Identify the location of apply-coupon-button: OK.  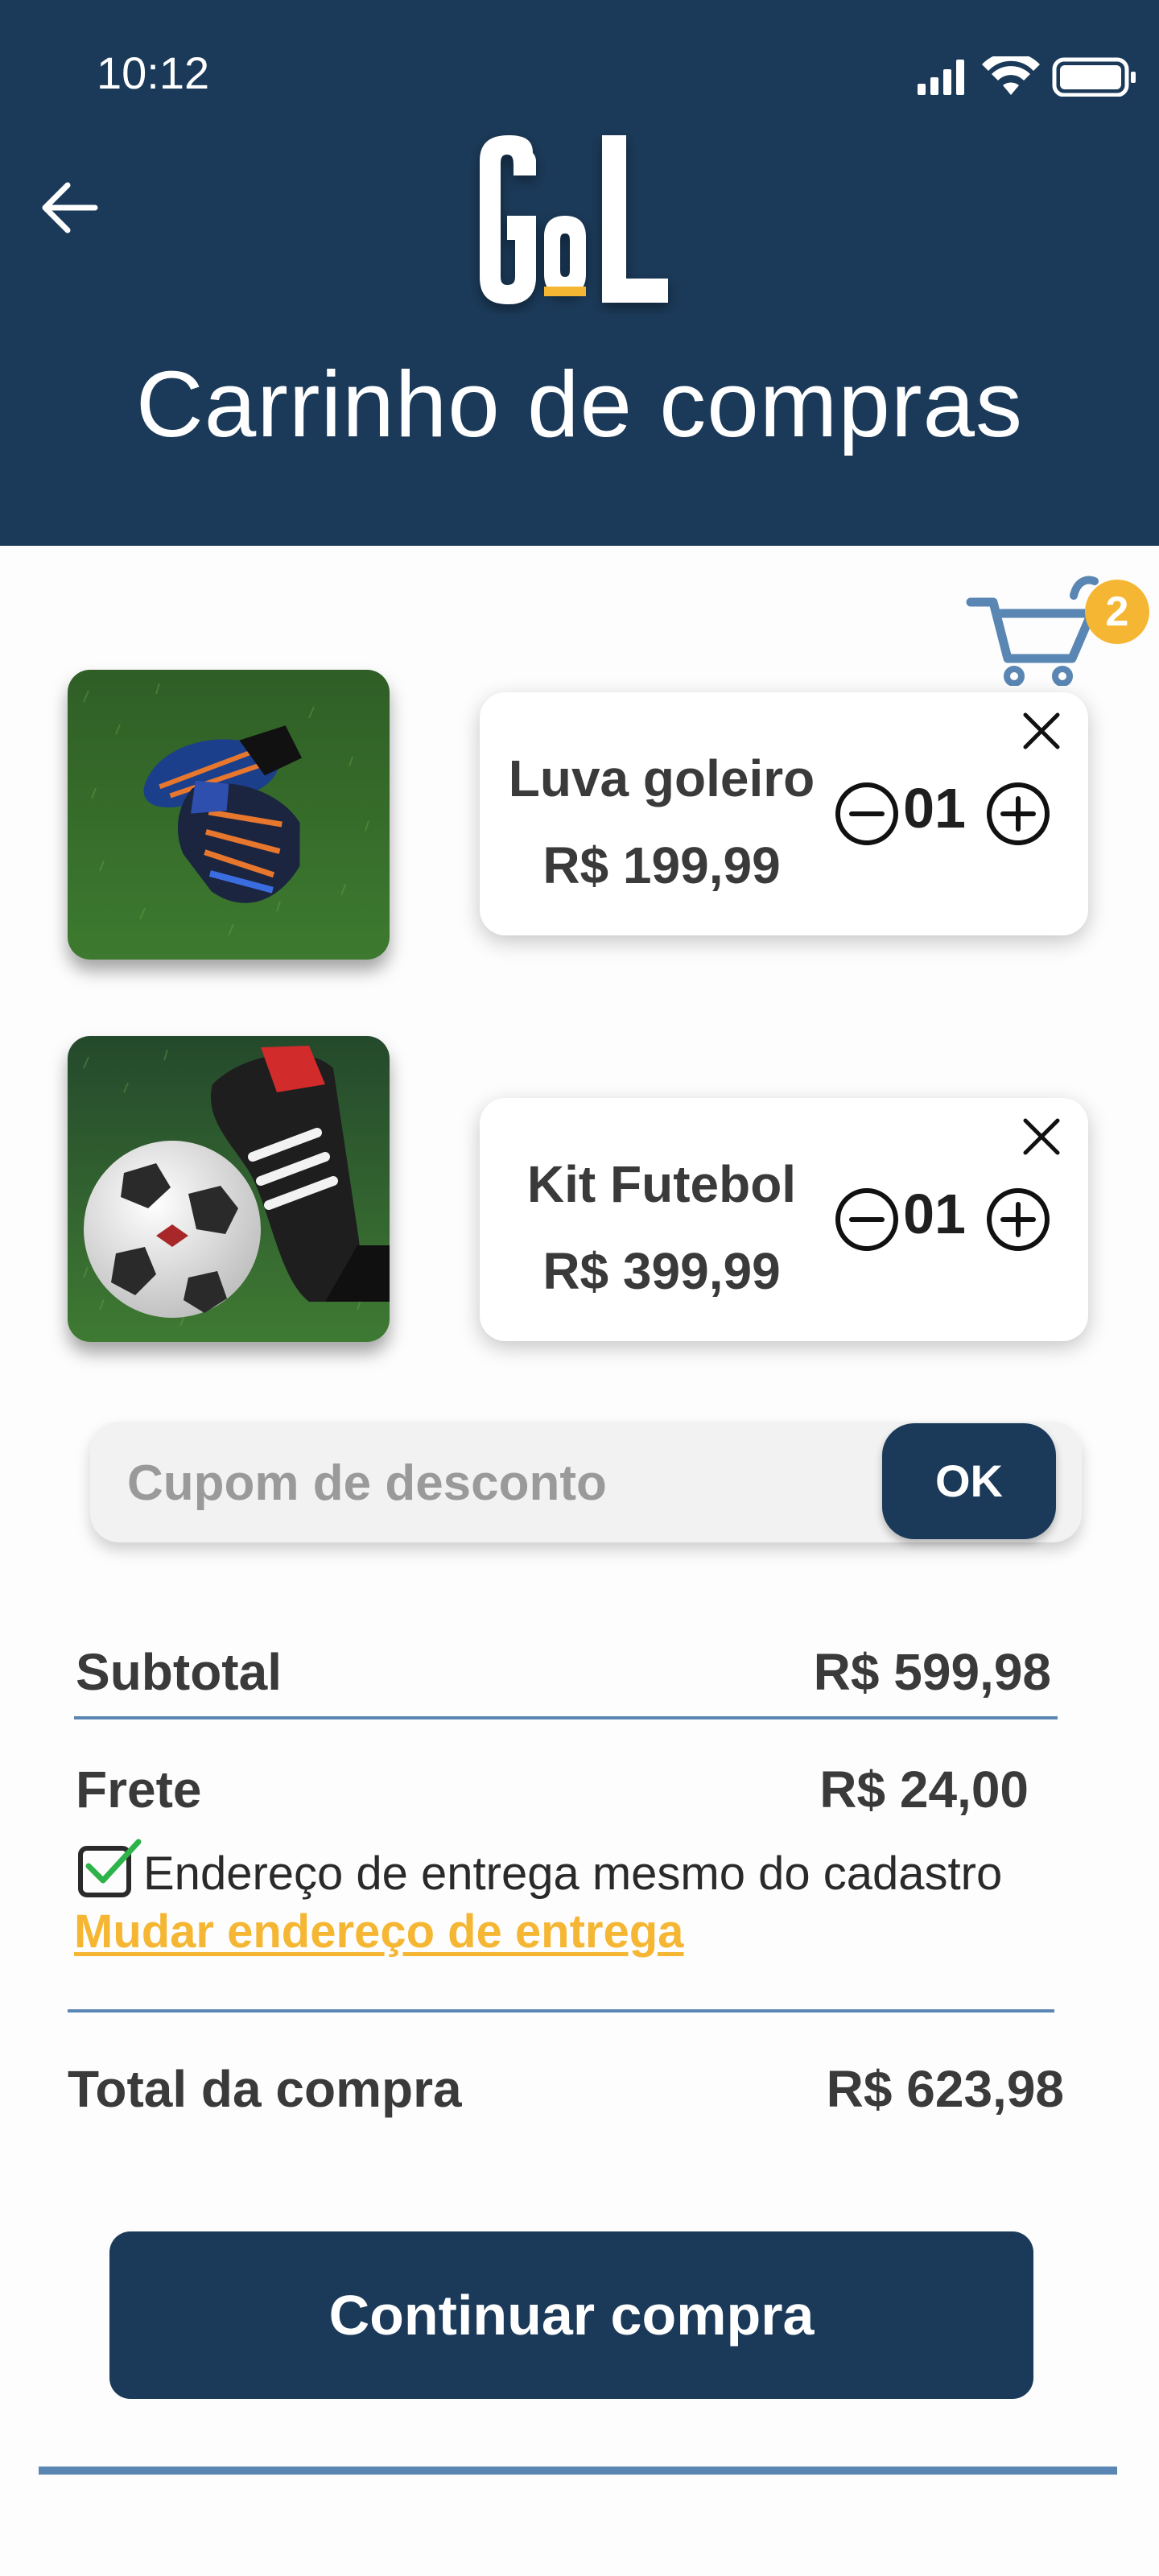
(969, 1481).